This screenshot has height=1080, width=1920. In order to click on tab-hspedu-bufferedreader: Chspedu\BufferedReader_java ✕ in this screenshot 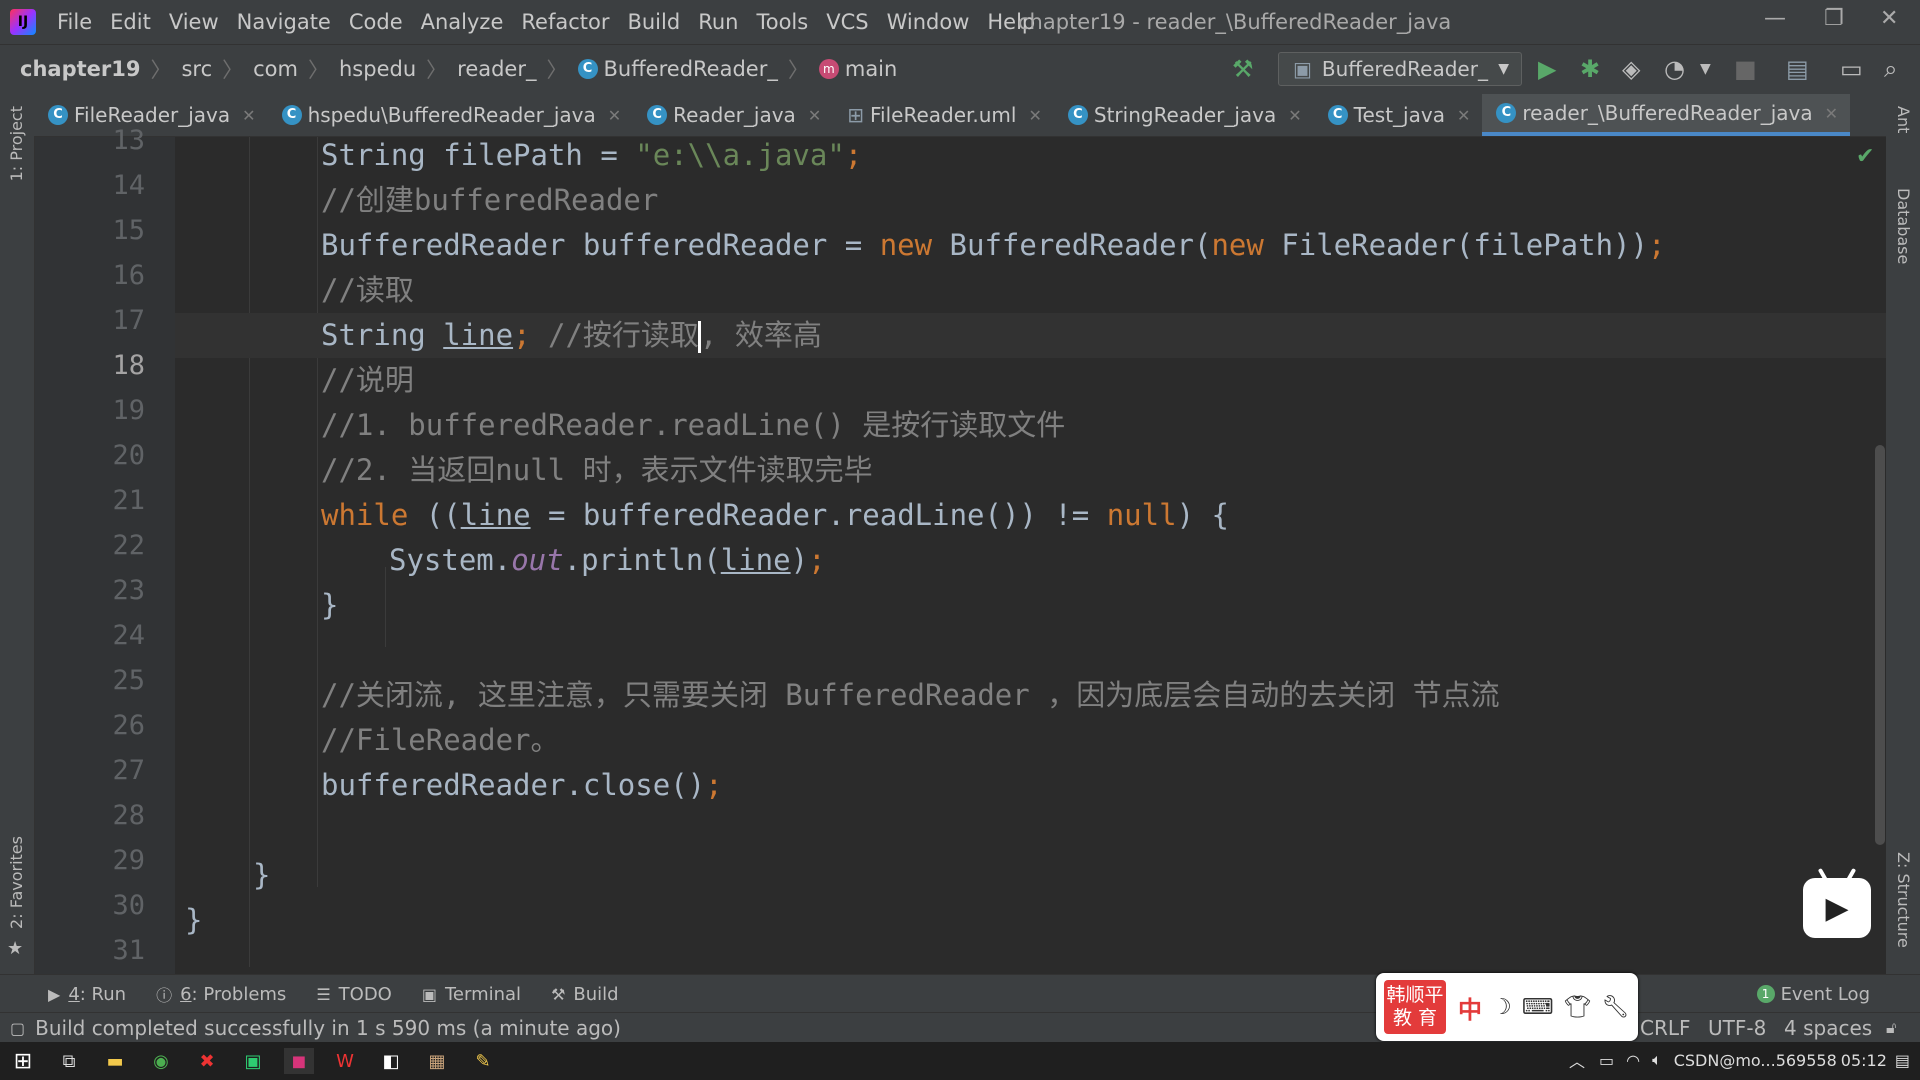, I will do `click(451, 115)`.